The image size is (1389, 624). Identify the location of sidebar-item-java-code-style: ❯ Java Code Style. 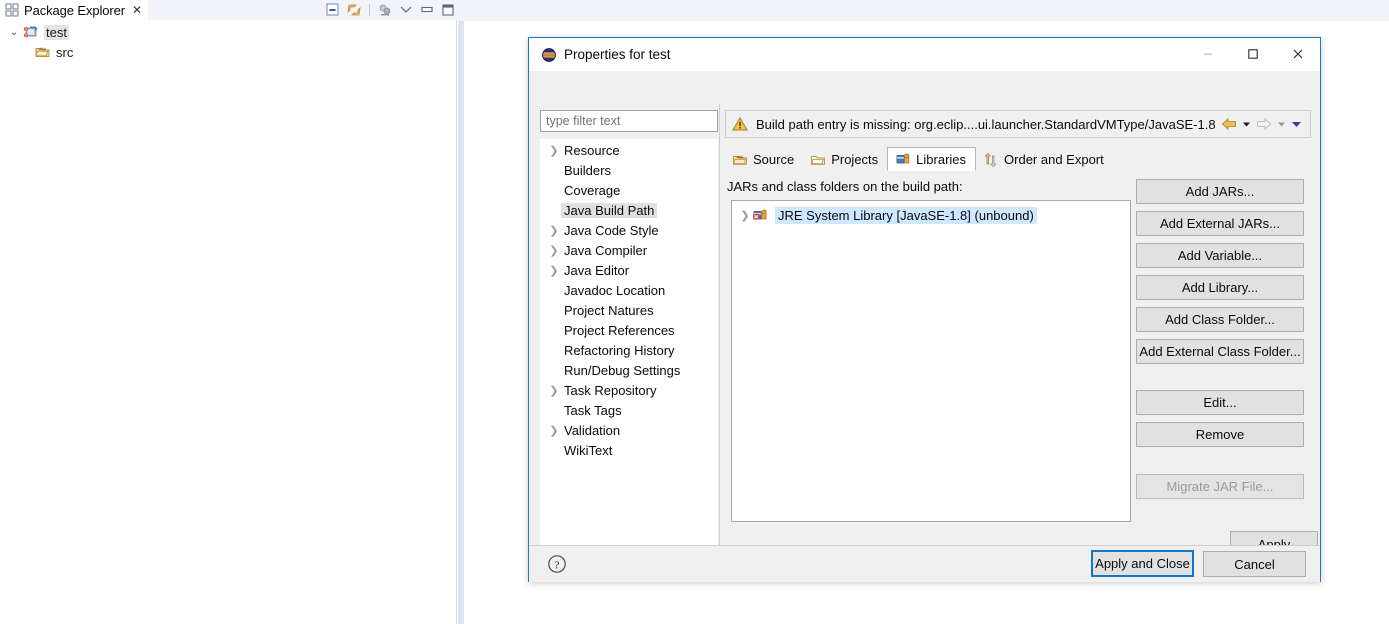
(629, 230).